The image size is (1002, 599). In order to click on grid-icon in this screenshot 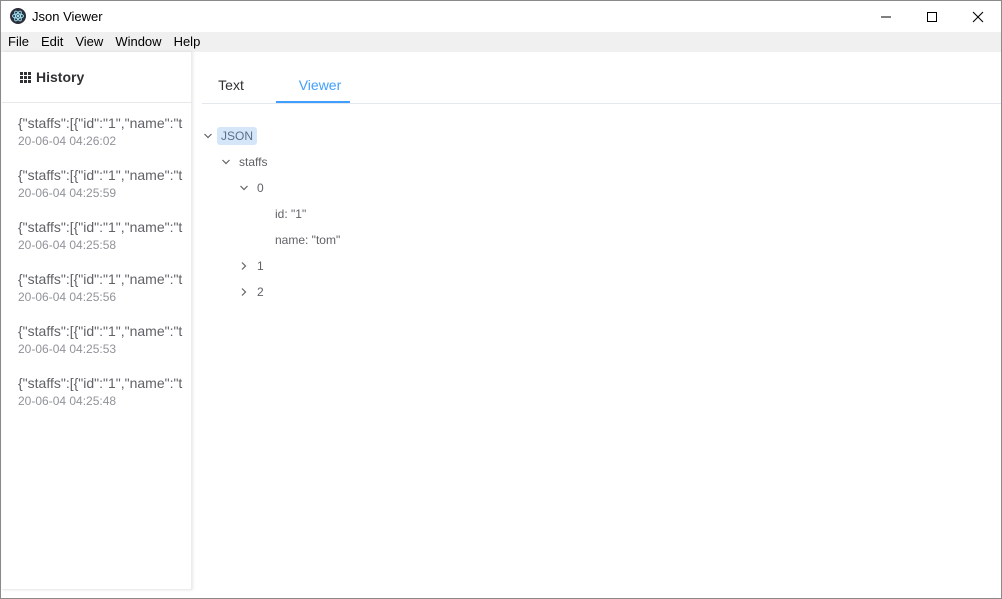, I will do `click(25, 77)`.